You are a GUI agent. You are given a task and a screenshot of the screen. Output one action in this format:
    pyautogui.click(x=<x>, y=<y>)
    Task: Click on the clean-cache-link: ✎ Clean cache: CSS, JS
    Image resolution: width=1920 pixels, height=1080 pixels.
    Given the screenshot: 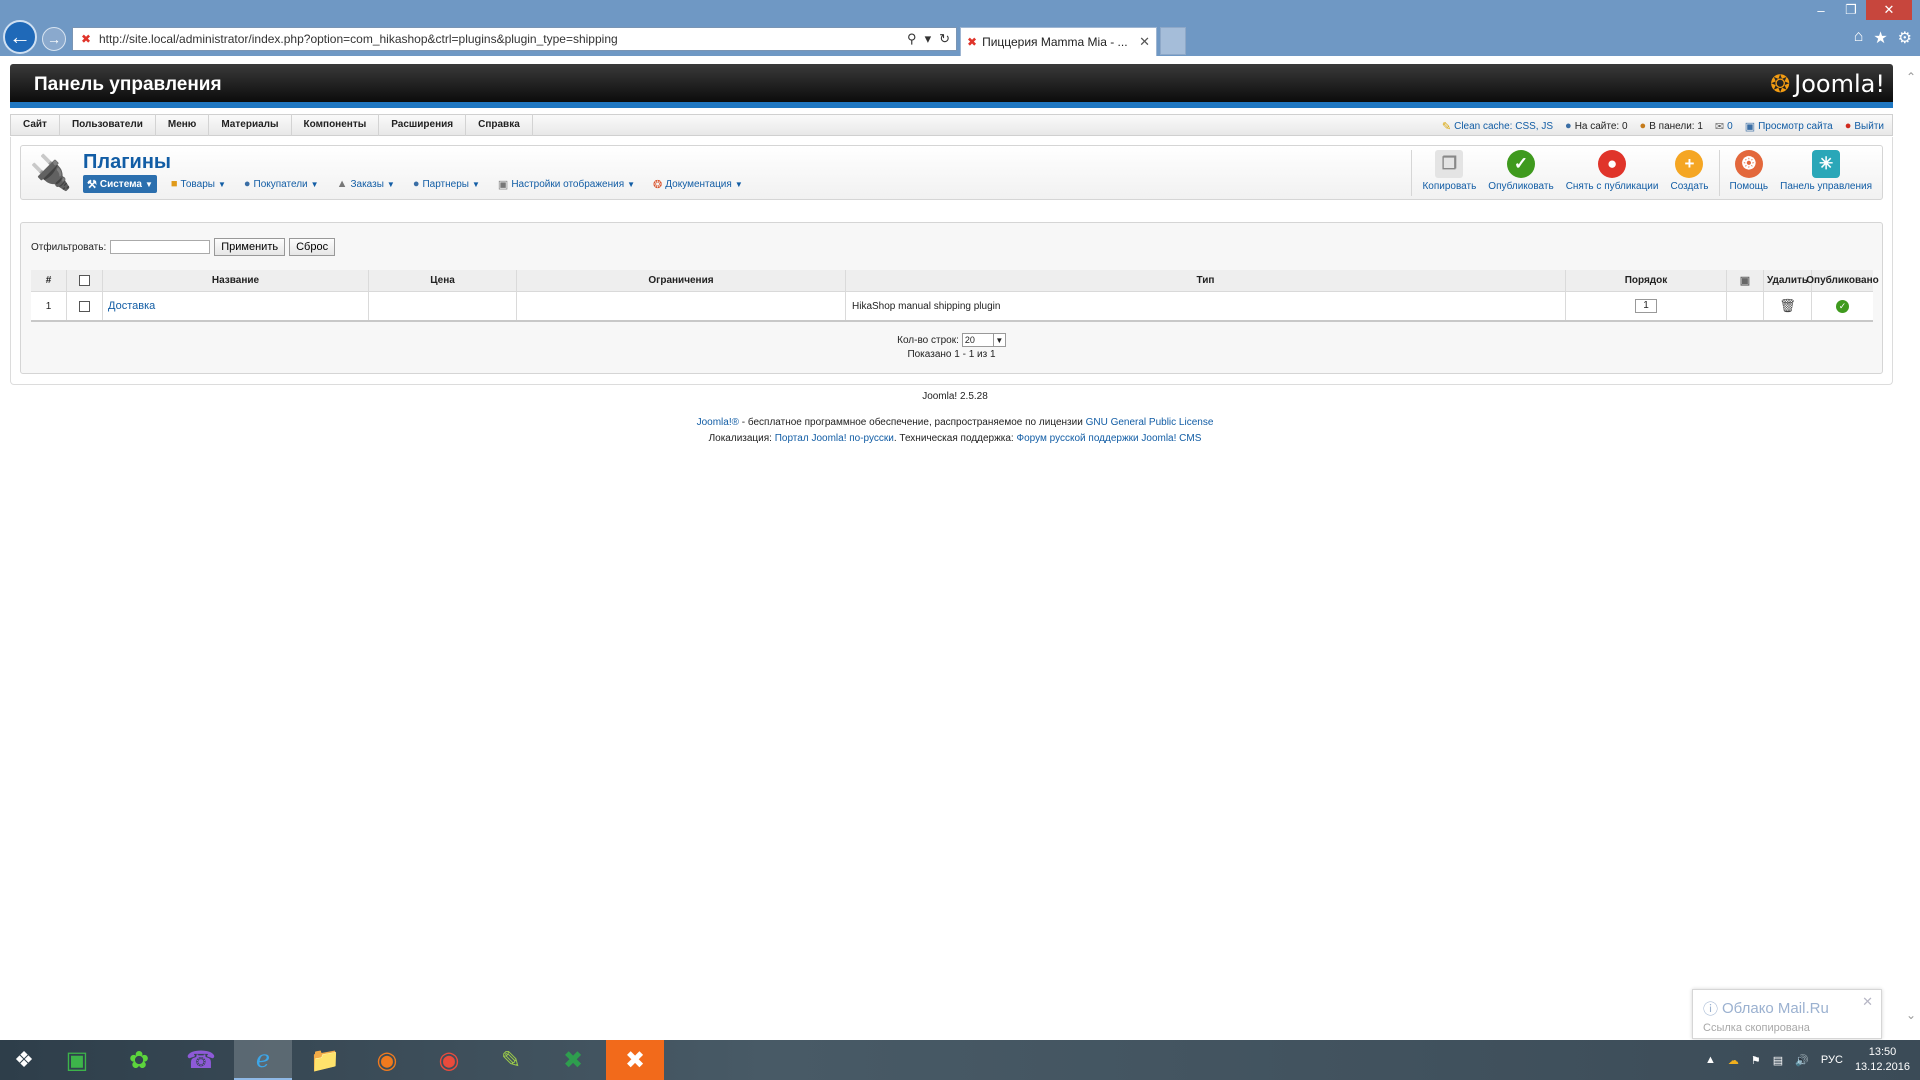 What is the action you would take?
    pyautogui.click(x=1497, y=126)
    